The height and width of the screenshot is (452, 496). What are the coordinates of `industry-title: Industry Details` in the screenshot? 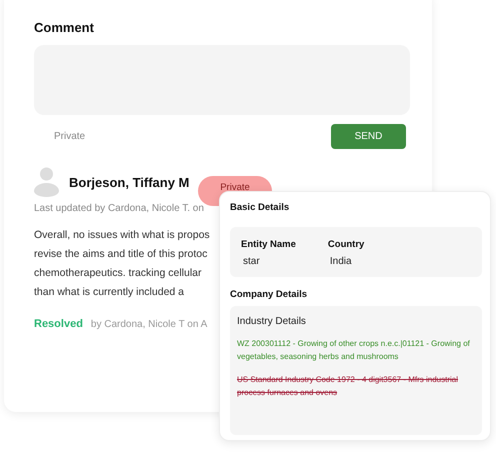 It's located at (272, 321).